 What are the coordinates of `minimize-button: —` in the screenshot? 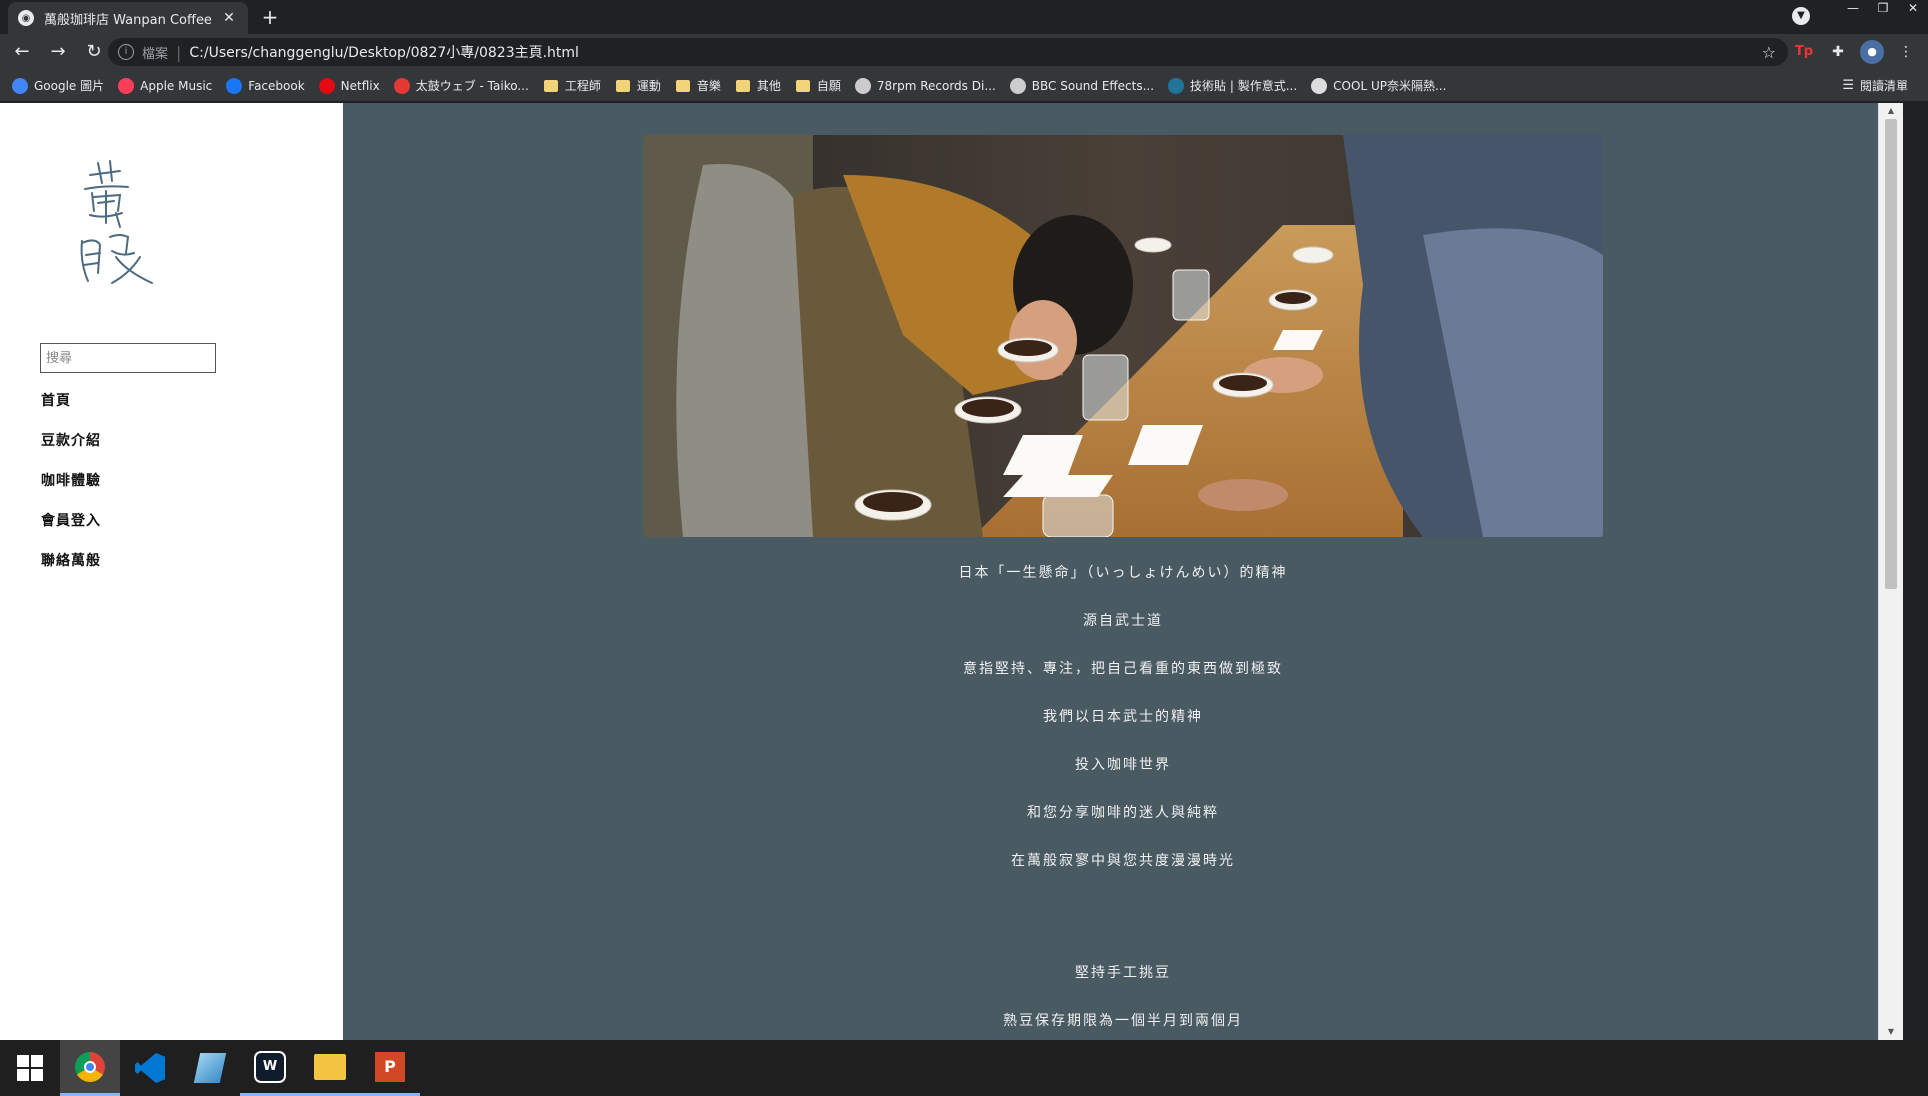 It's located at (1853, 9).